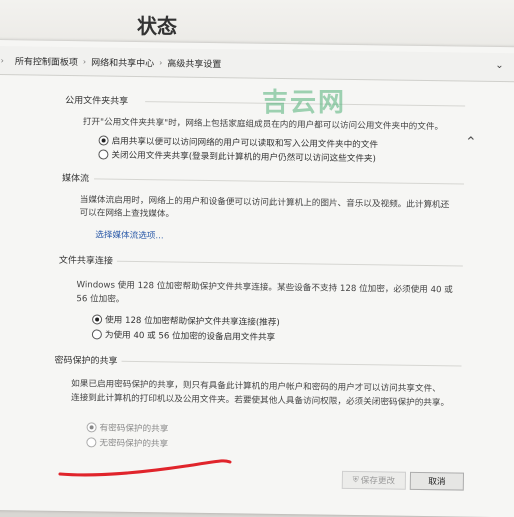 The image size is (514, 517). Describe the element at coordinates (46, 61) in the screenshot. I see `breadcrumb-all-items: 所有控制面板项` at that location.